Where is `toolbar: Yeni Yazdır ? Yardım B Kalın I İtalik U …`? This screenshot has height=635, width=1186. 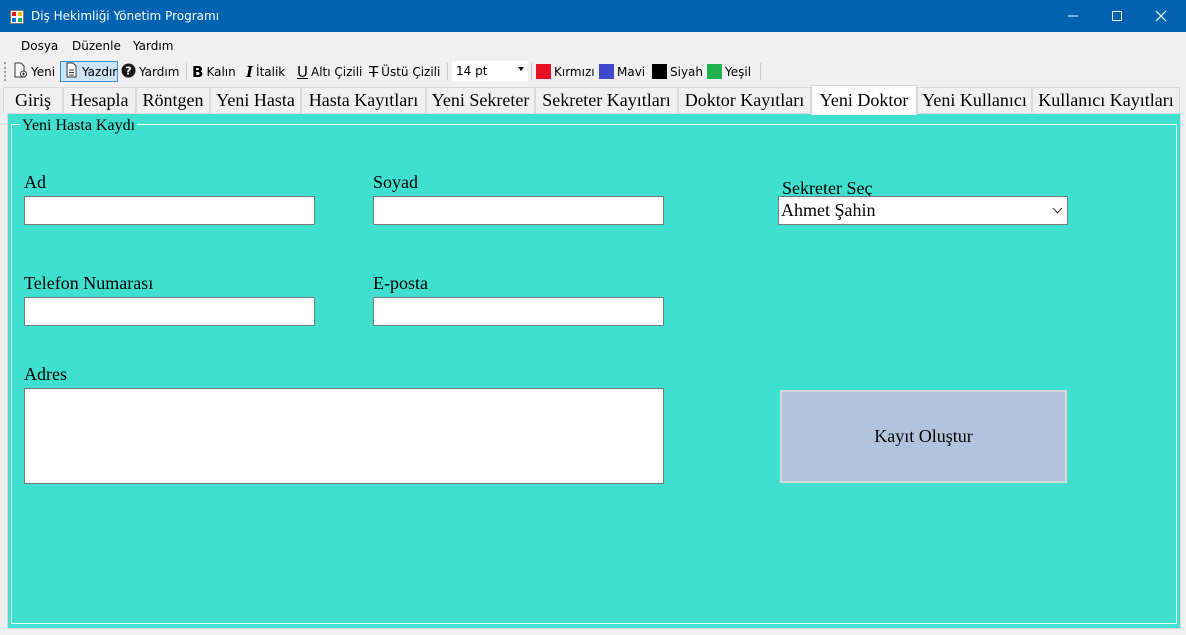
toolbar: Yeni Yazdır ? Yardım B Kalın I İtalik U … is located at coordinates (593, 71).